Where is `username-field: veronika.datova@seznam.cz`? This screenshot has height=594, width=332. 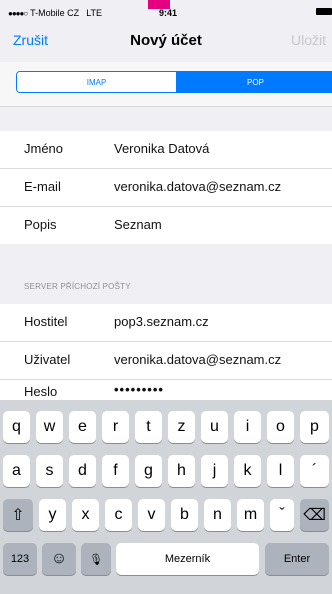 username-field: veronika.datova@seznam.cz is located at coordinates (197, 359).